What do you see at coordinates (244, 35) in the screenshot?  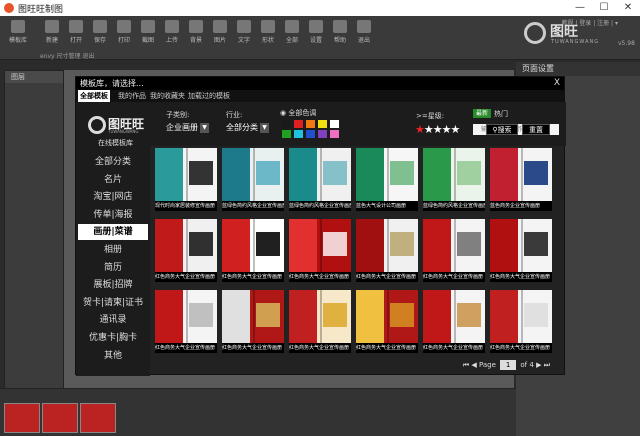 I see `tool-text: 文字` at bounding box center [244, 35].